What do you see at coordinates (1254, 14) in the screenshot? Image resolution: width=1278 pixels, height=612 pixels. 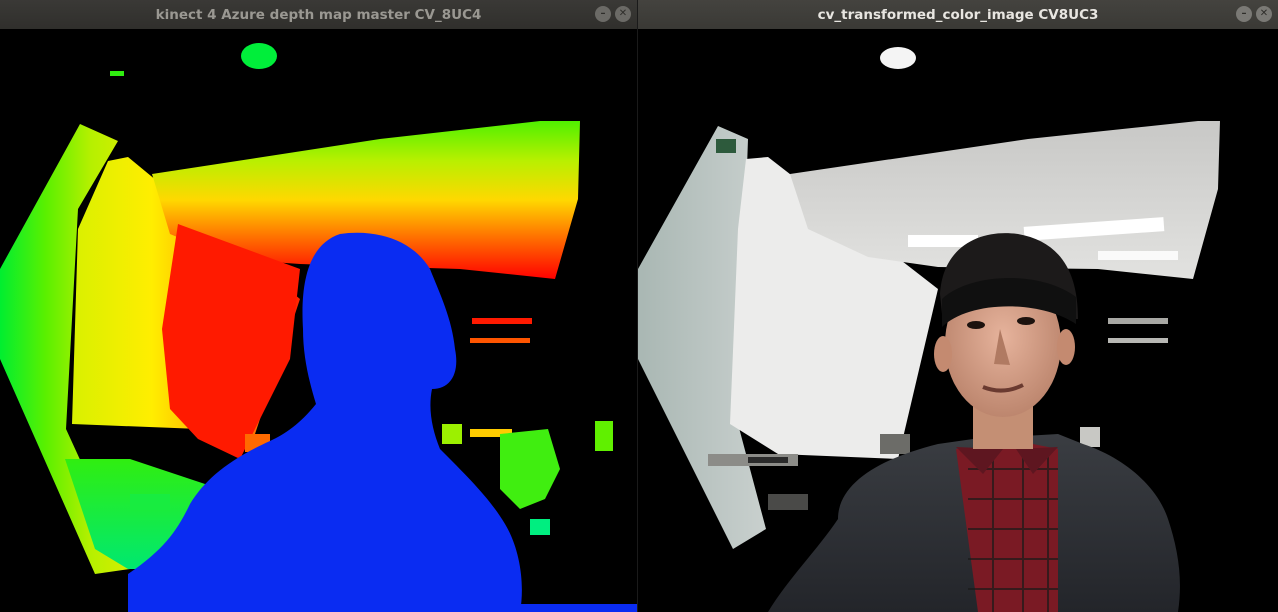 I see `color-window-controls: – ✕` at bounding box center [1254, 14].